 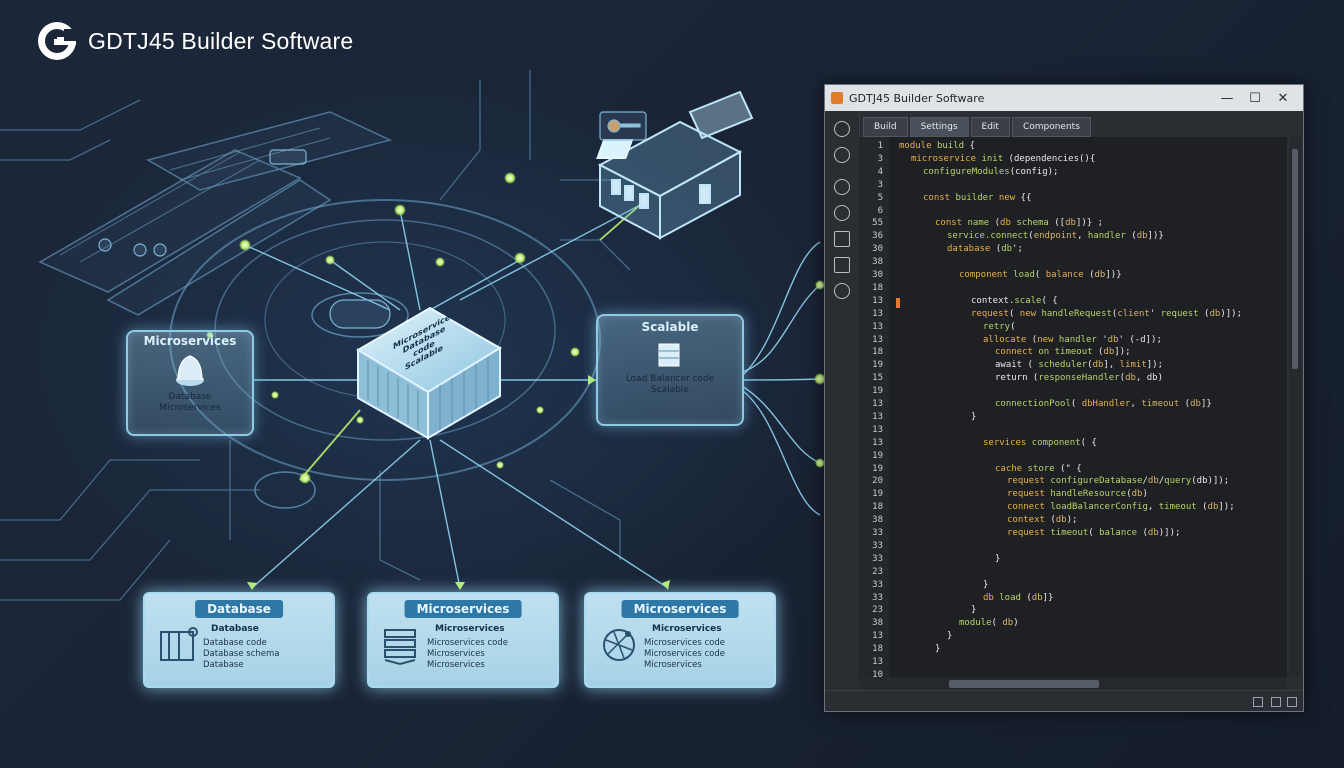 What do you see at coordinates (1255, 98) in the screenshot?
I see `maximize-button: ☐` at bounding box center [1255, 98].